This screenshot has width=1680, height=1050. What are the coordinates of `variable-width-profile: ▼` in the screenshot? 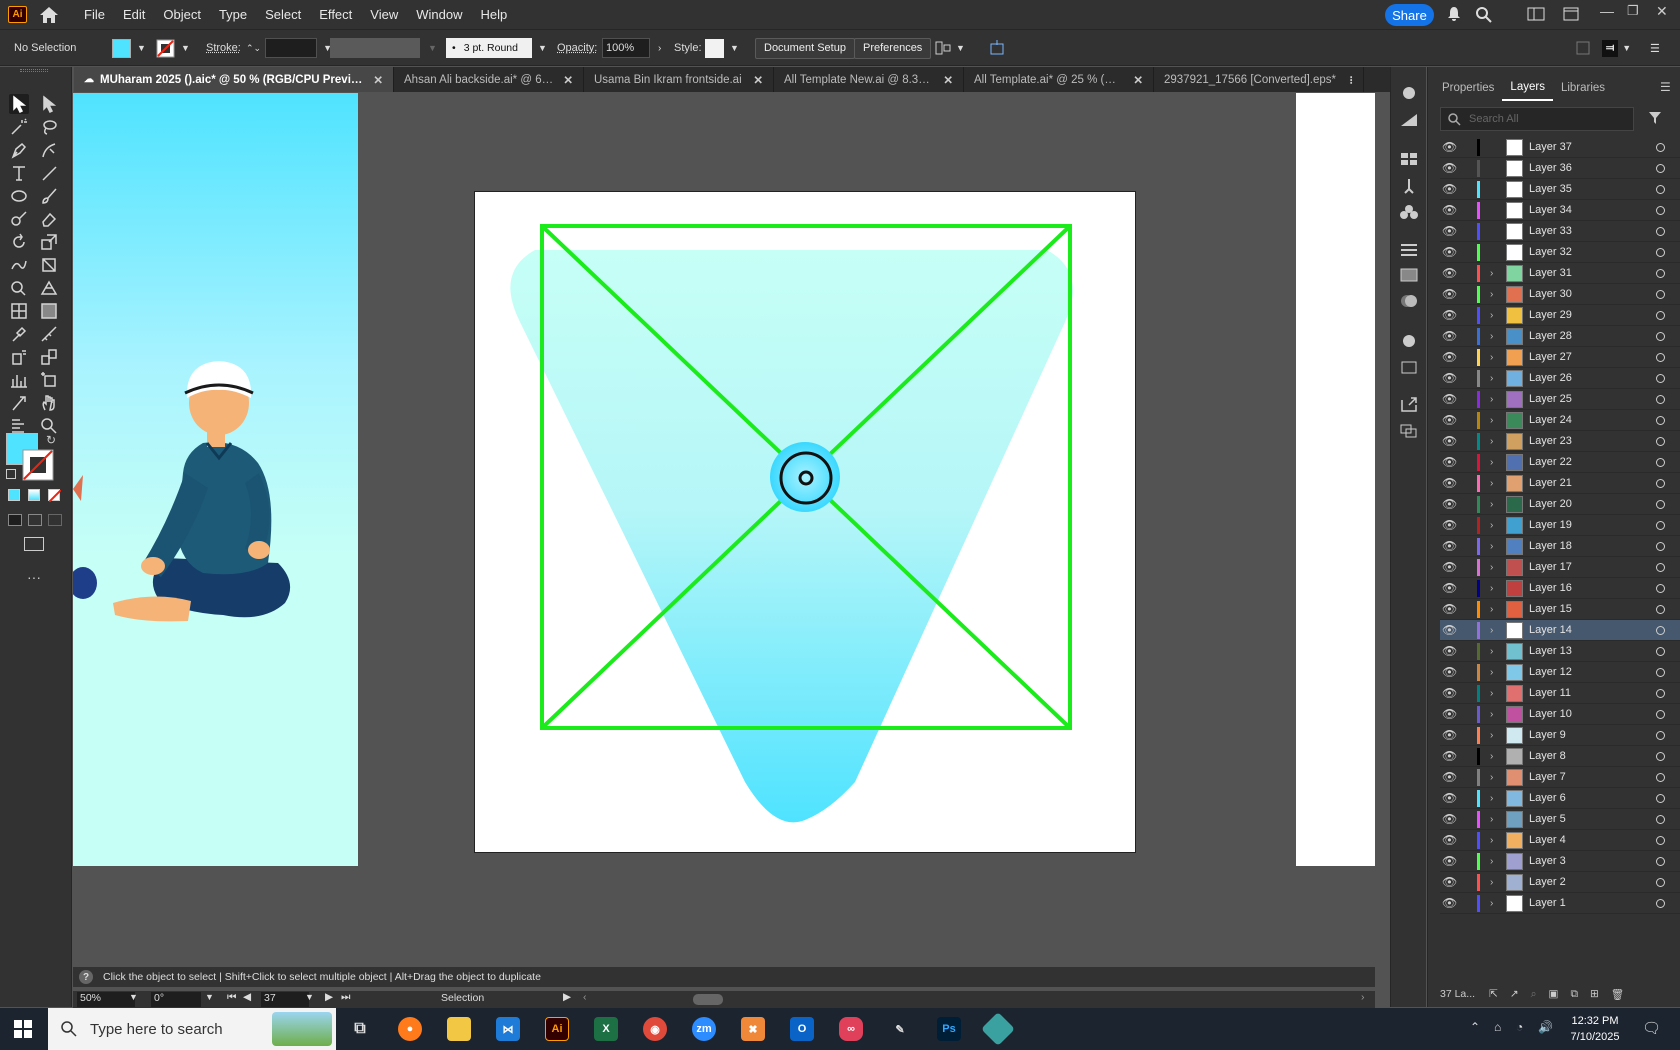 It's located at (383, 48).